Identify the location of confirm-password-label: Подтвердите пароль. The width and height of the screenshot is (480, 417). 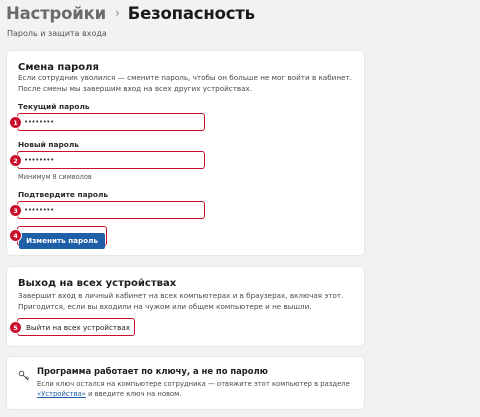
(63, 194).